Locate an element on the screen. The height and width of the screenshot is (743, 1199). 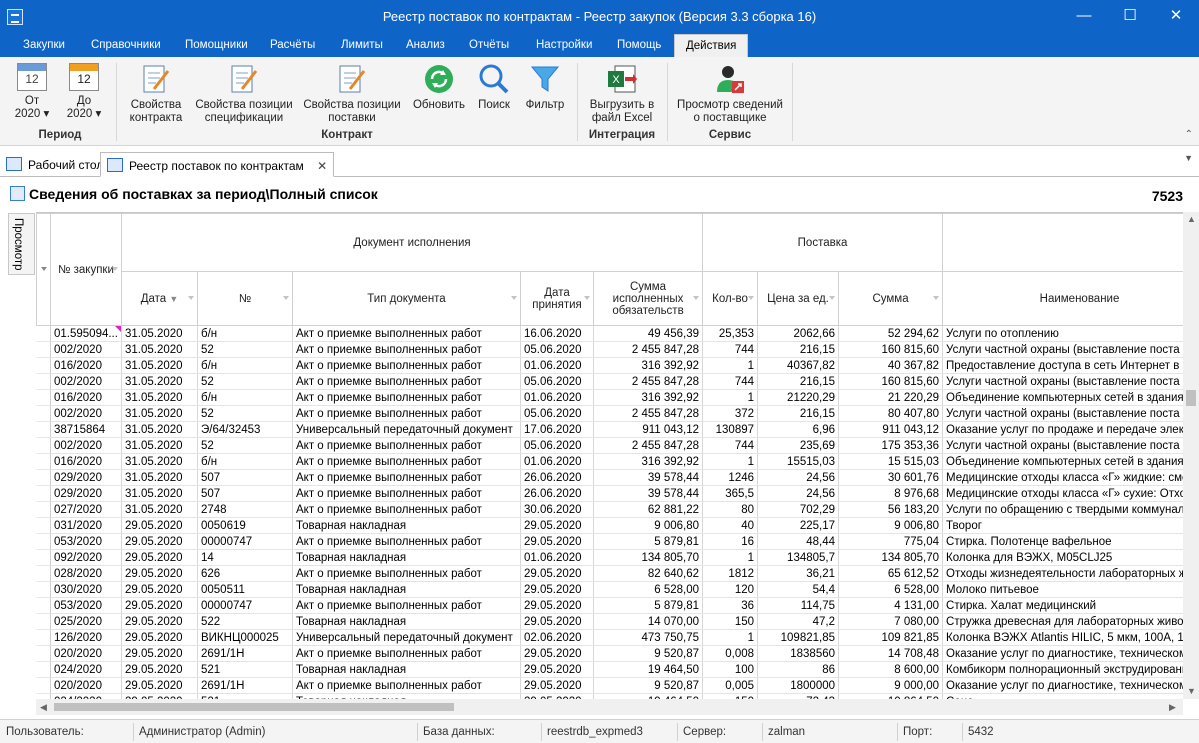
table-cell: 54,4 is located at coordinates (798, 589).